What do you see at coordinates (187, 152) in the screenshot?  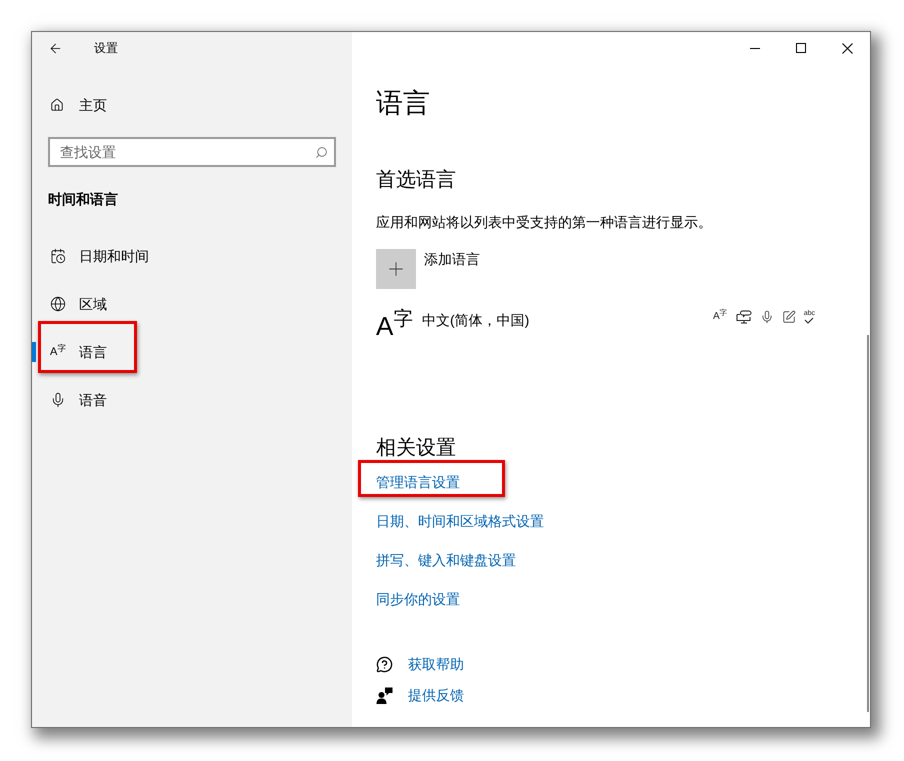 I see `search-input: 查找设置` at bounding box center [187, 152].